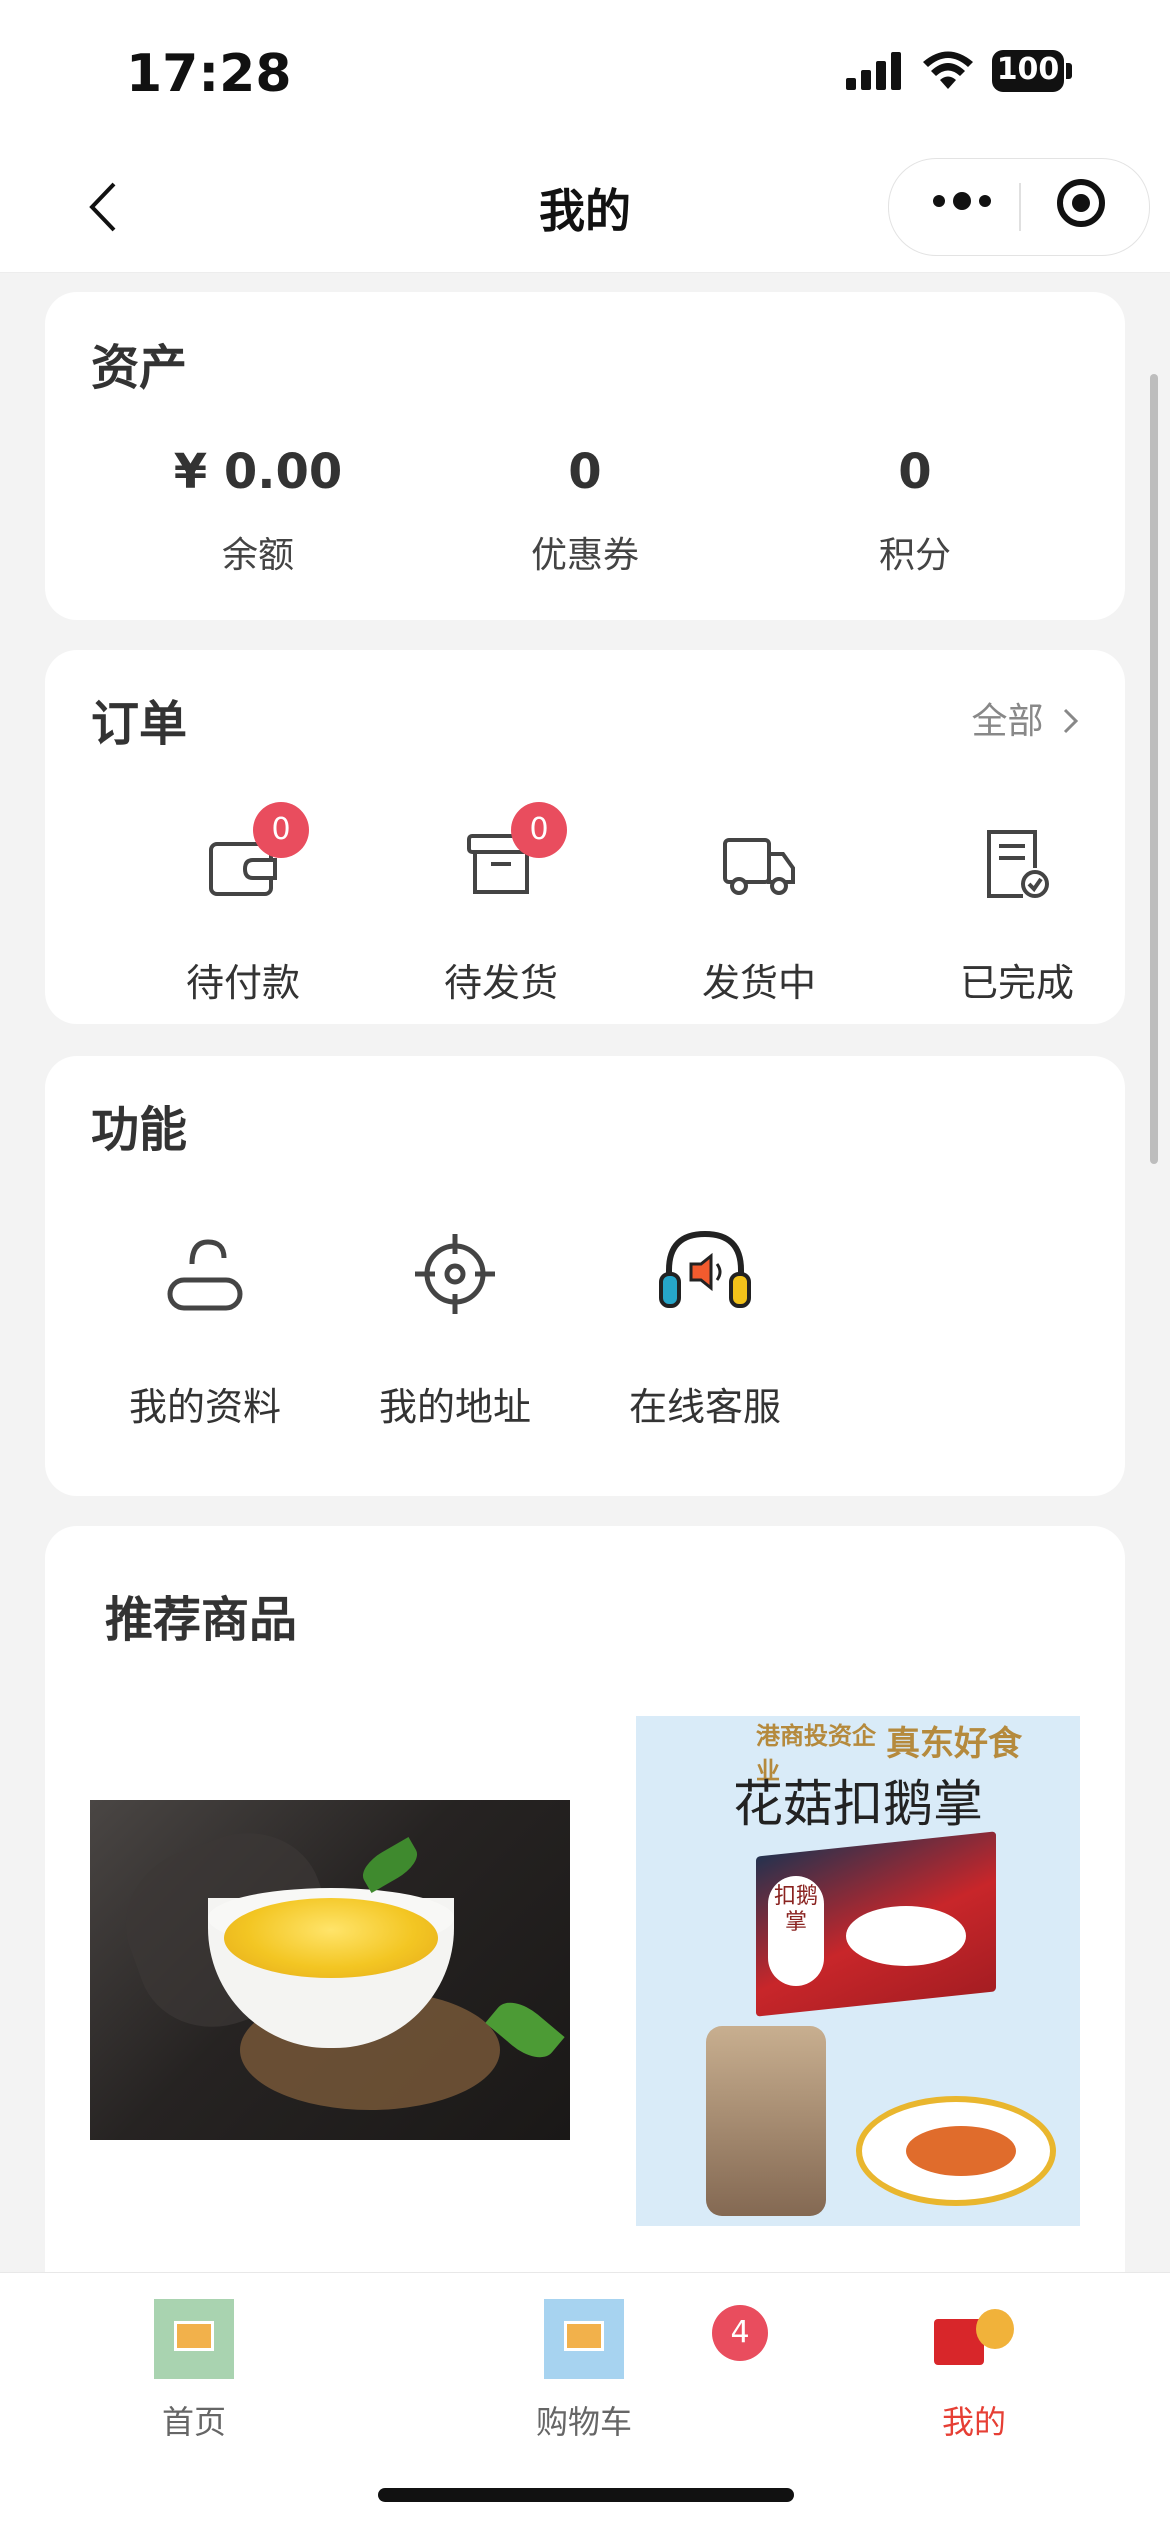 This screenshot has width=1170, height=2533. What do you see at coordinates (974, 2339) in the screenshot?
I see `mine-tab-icon` at bounding box center [974, 2339].